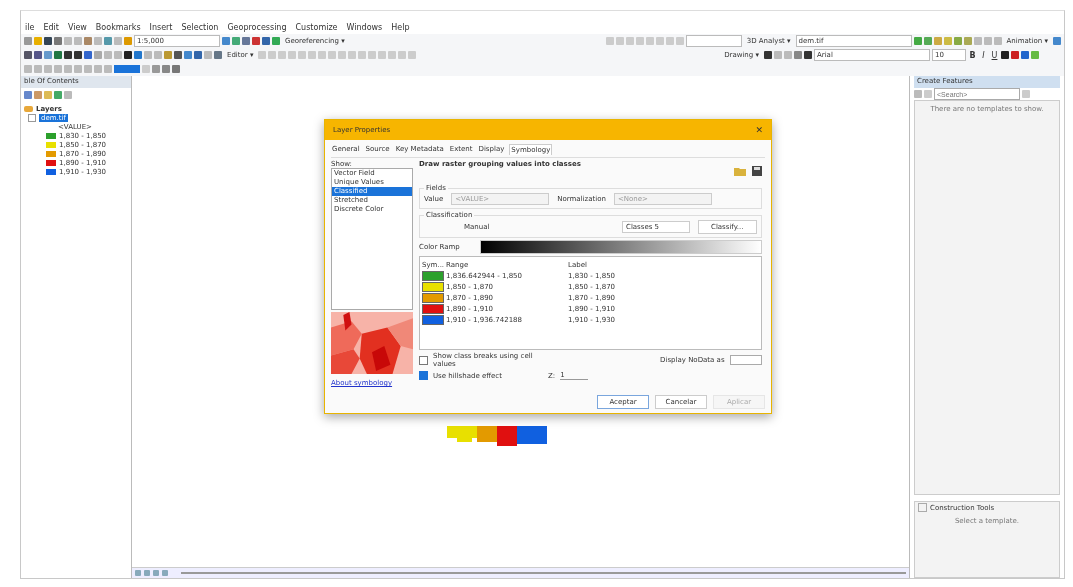  What do you see at coordinates (316, 27) in the screenshot?
I see `menu-item: Customize` at bounding box center [316, 27].